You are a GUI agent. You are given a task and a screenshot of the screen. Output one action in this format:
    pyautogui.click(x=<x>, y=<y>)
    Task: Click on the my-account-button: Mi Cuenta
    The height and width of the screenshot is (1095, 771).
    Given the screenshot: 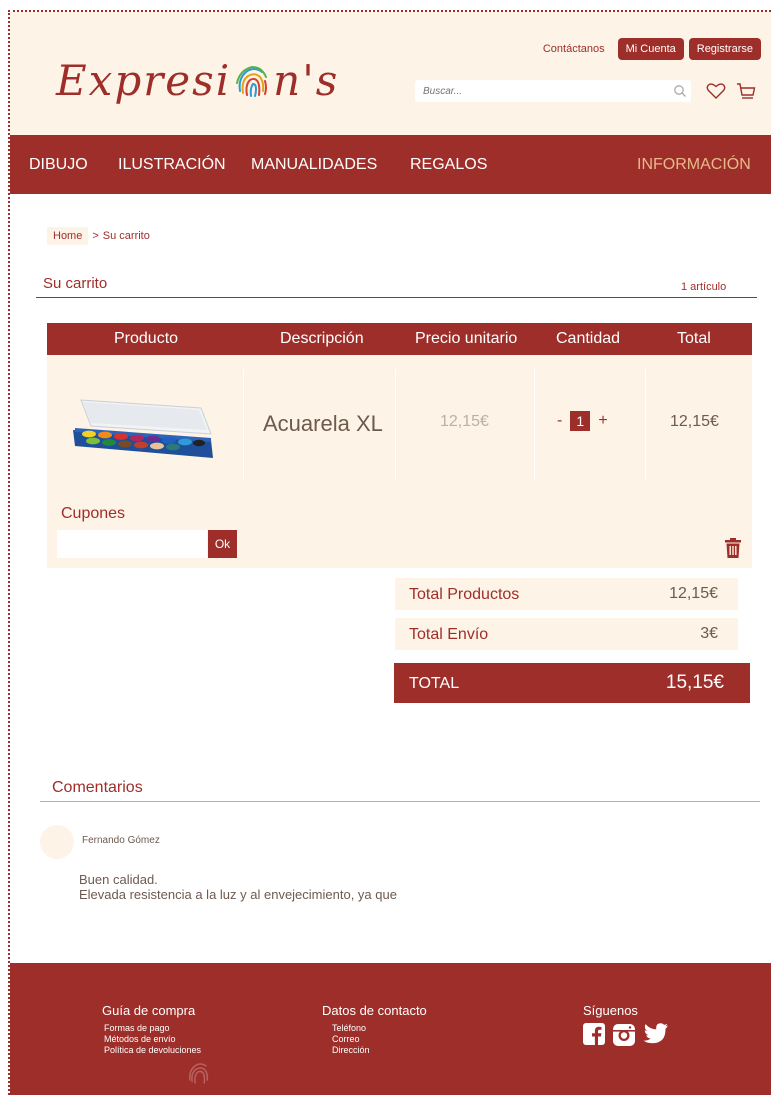 What is the action you would take?
    pyautogui.click(x=650, y=49)
    